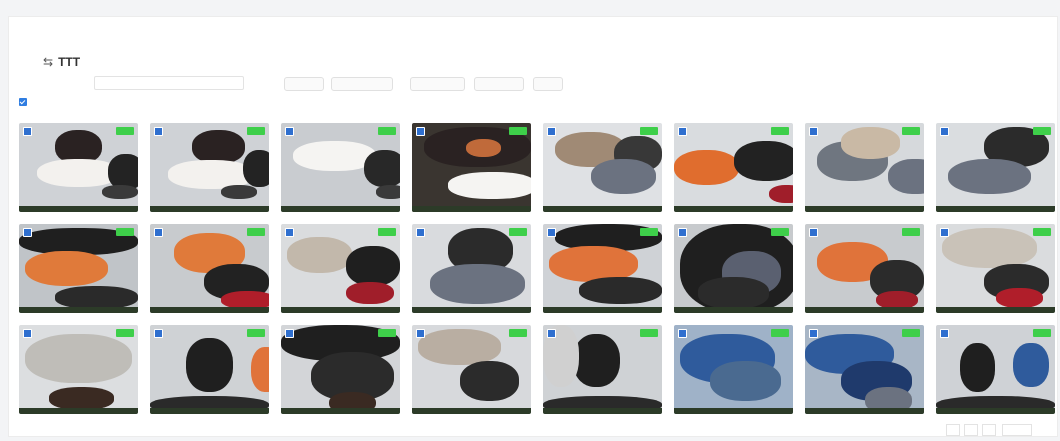  I want to click on page-title-text: TTT, so click(69, 62).